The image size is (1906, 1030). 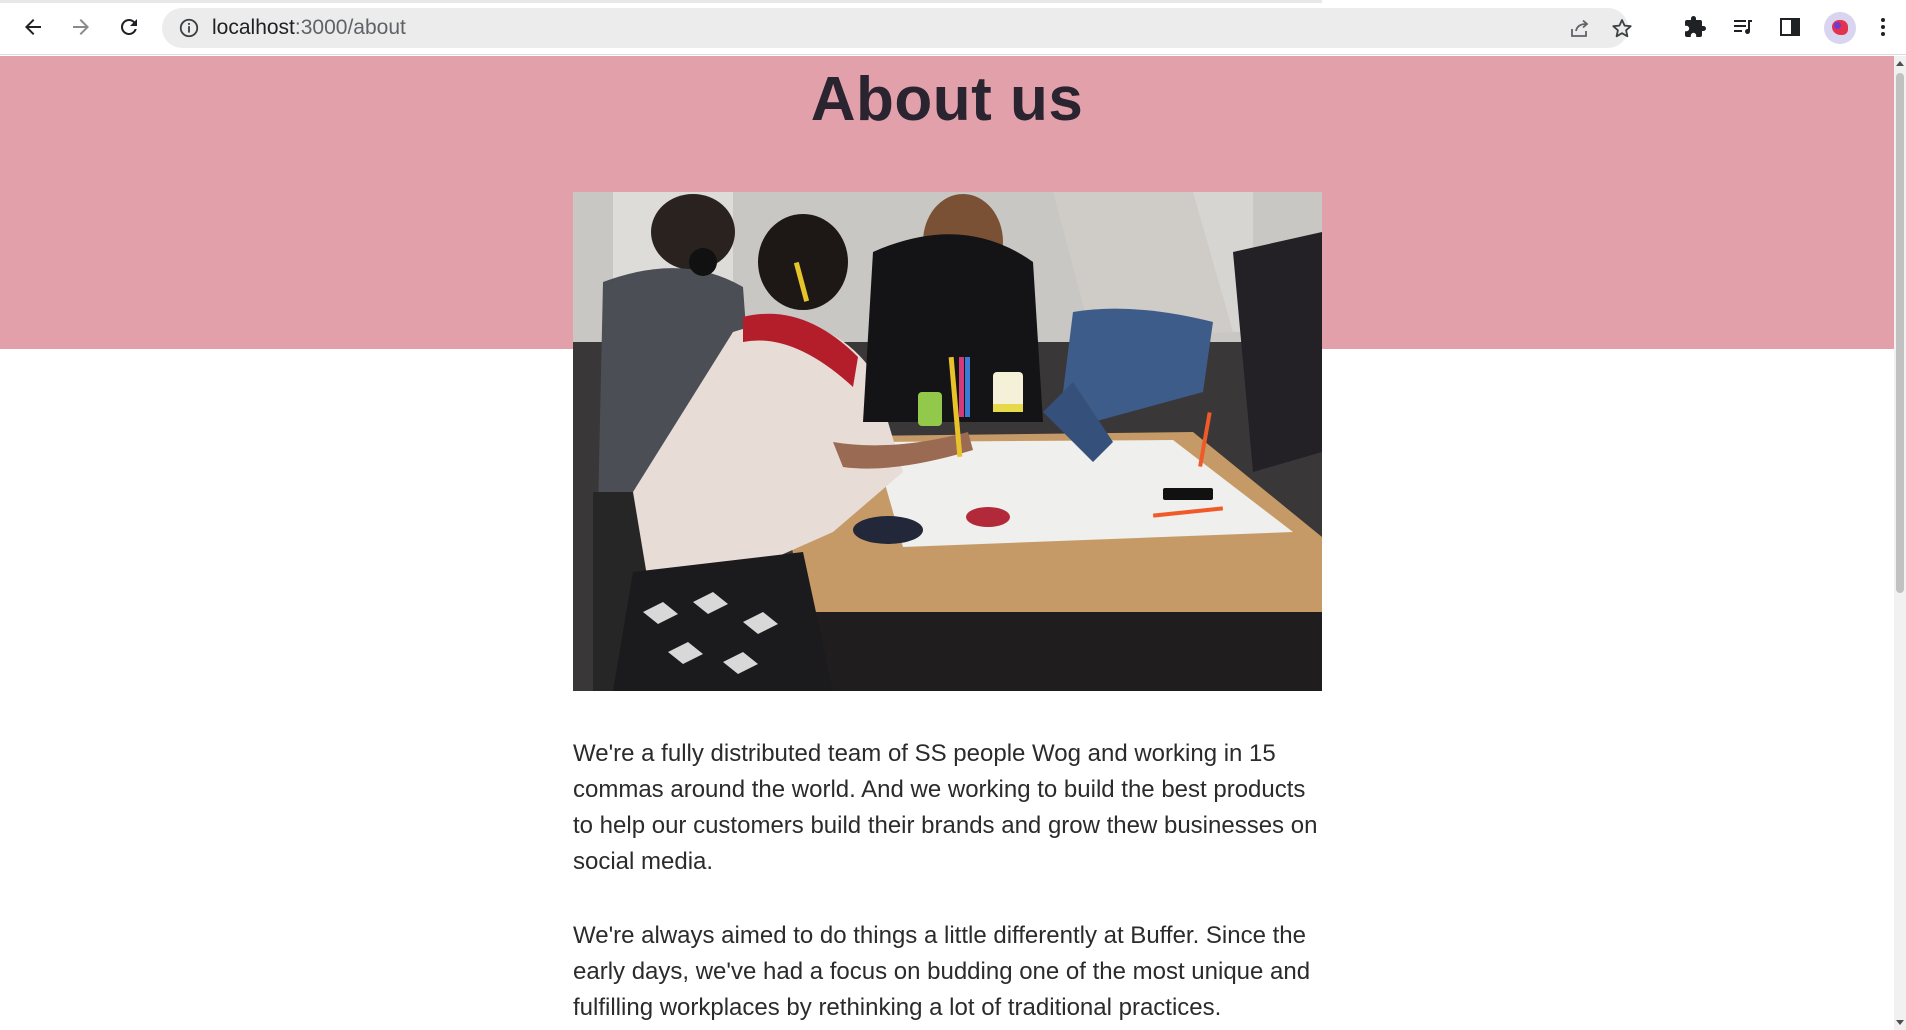 What do you see at coordinates (897, 28) in the screenshot?
I see `address-bar: localhost:3000/about` at bounding box center [897, 28].